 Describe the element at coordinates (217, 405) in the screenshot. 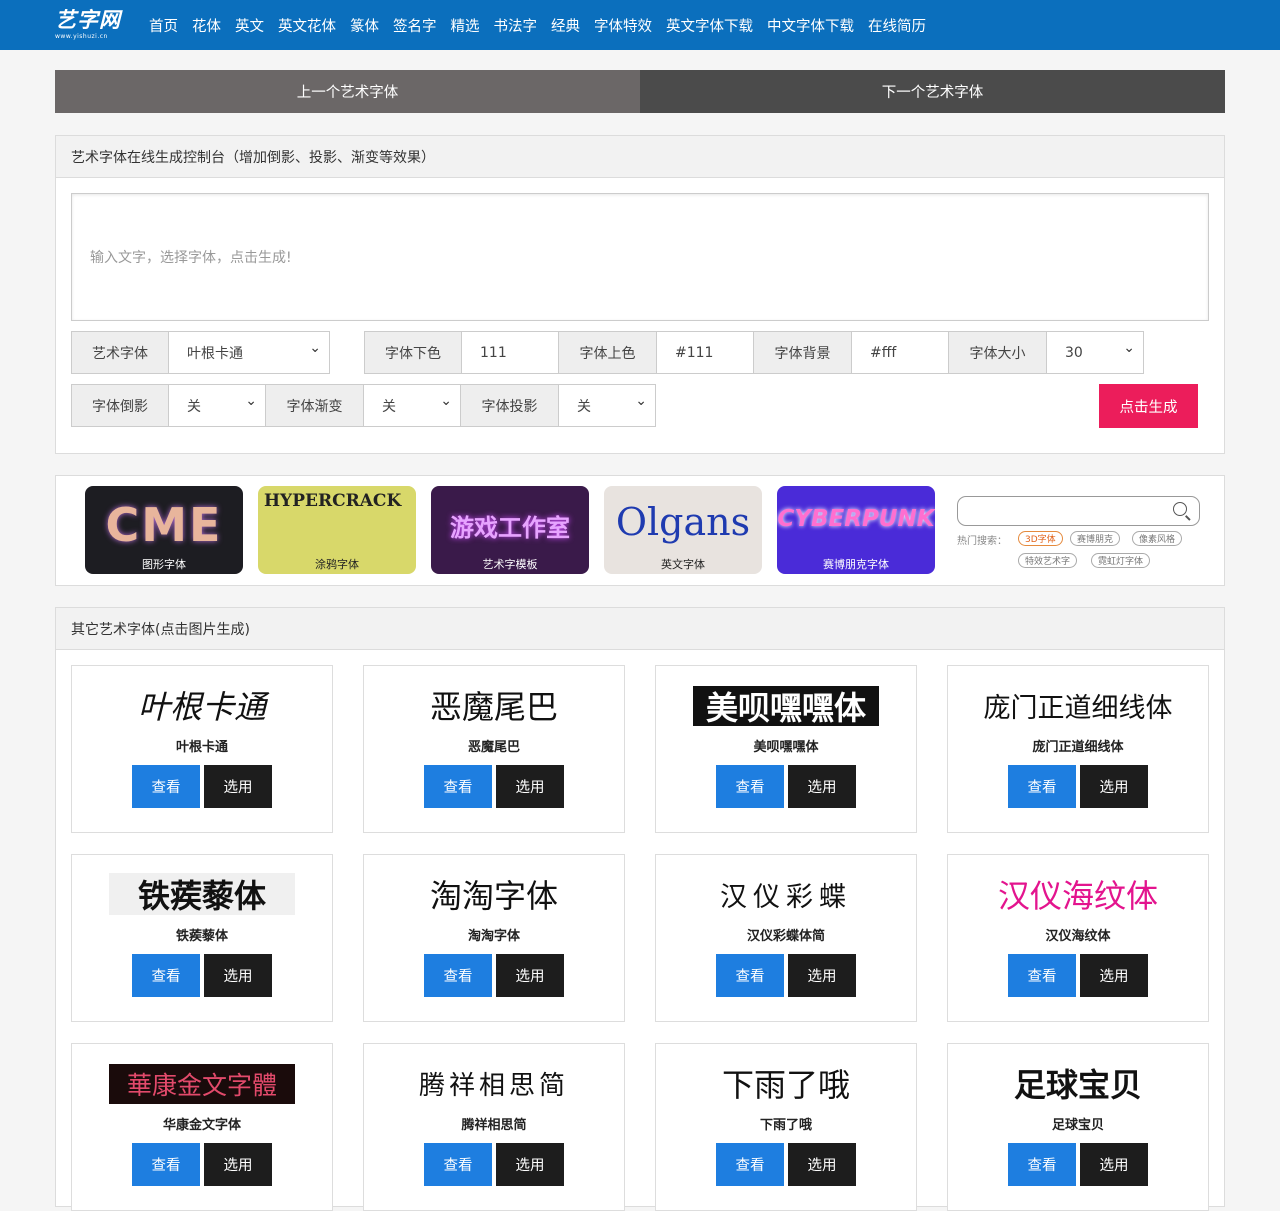

I see `reflection-select: 关` at that location.